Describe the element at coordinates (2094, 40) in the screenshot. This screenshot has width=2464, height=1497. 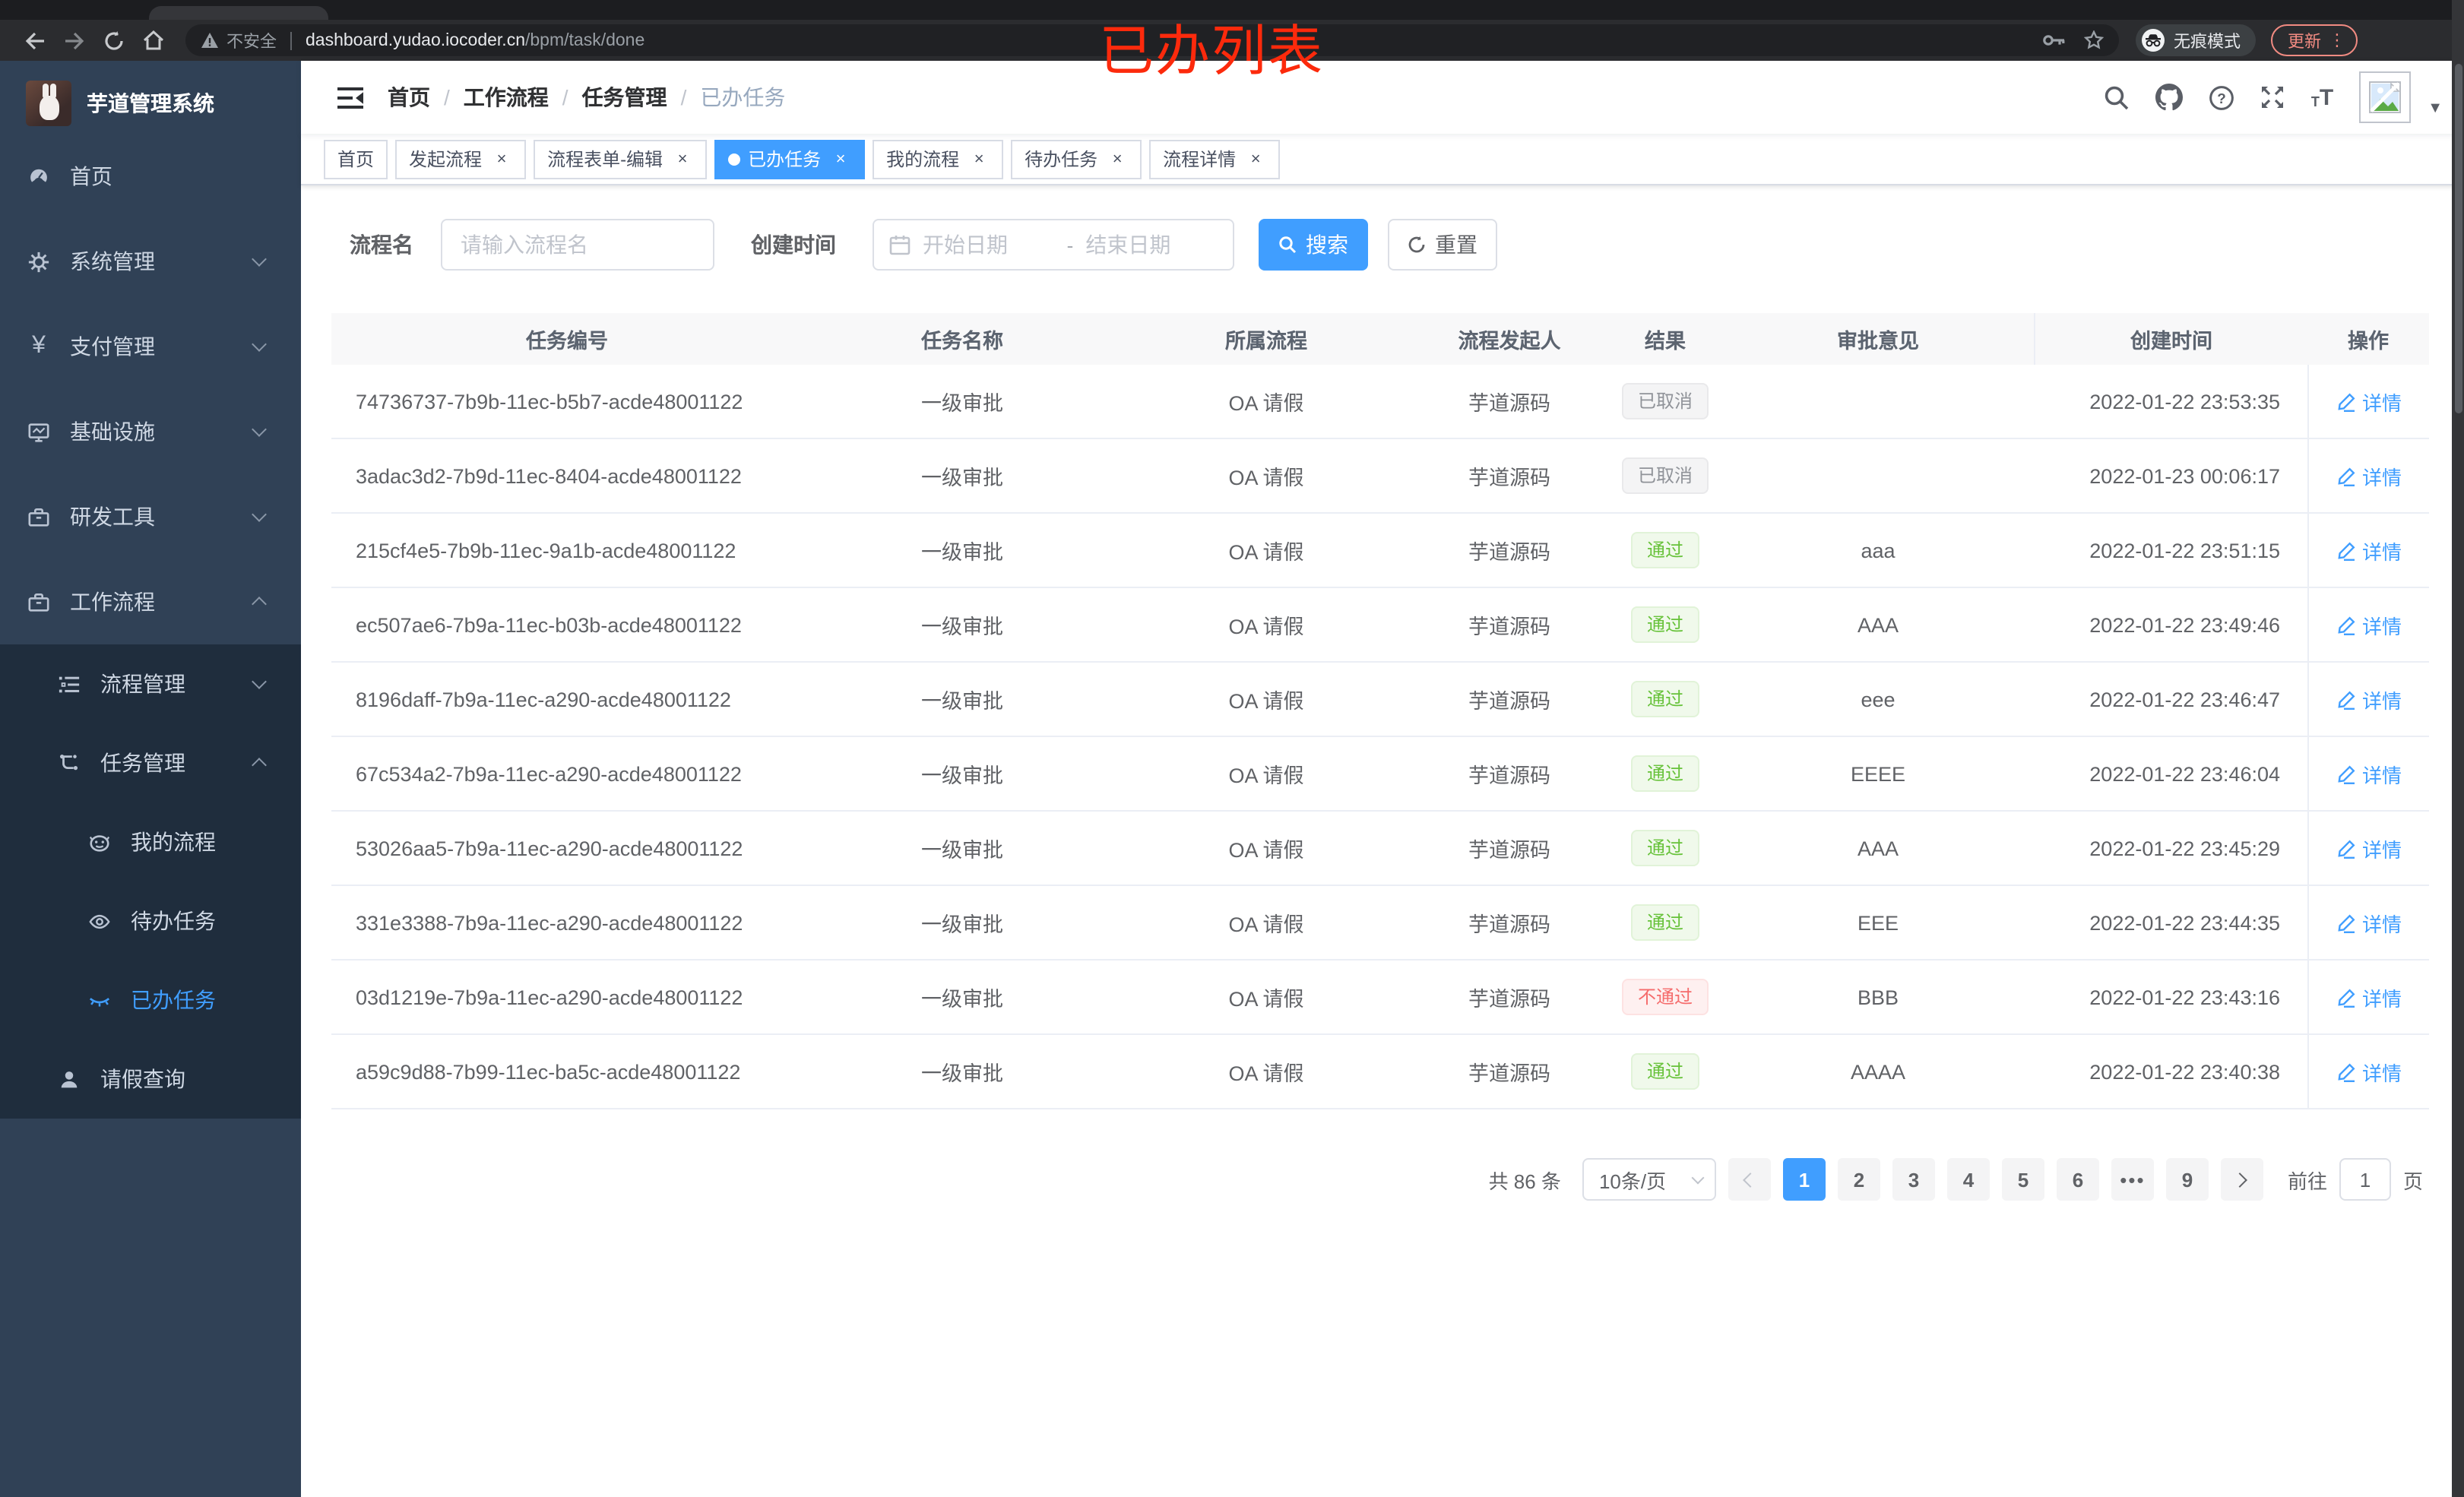
I see `bookmark-star-icon` at that location.